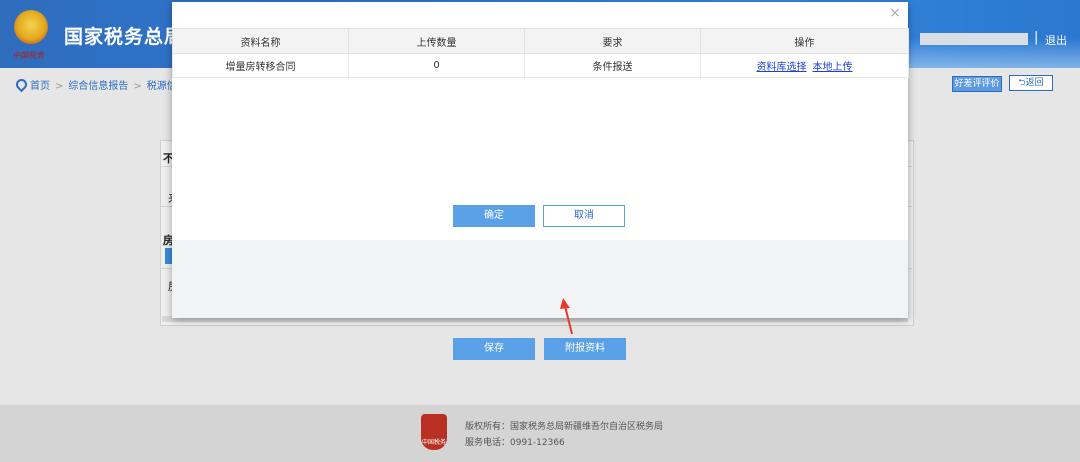 Image resolution: width=1080 pixels, height=462 pixels. What do you see at coordinates (585, 349) in the screenshot?
I see `attach-materials-button: 附报资料` at bounding box center [585, 349].